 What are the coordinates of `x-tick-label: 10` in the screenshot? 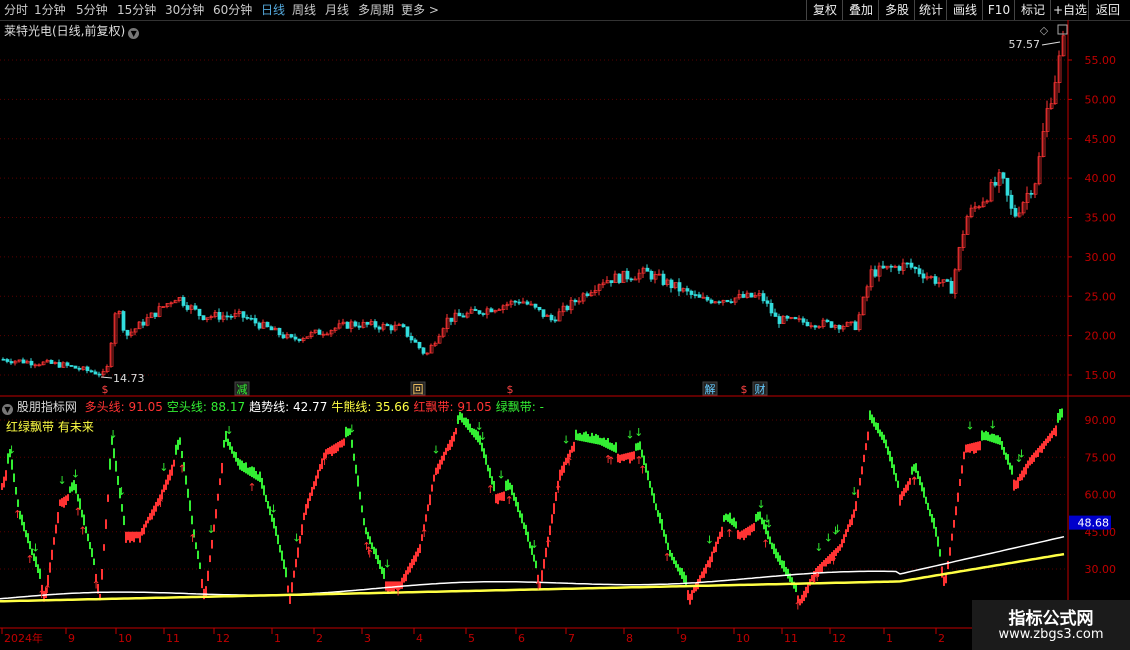 It's located at (743, 638).